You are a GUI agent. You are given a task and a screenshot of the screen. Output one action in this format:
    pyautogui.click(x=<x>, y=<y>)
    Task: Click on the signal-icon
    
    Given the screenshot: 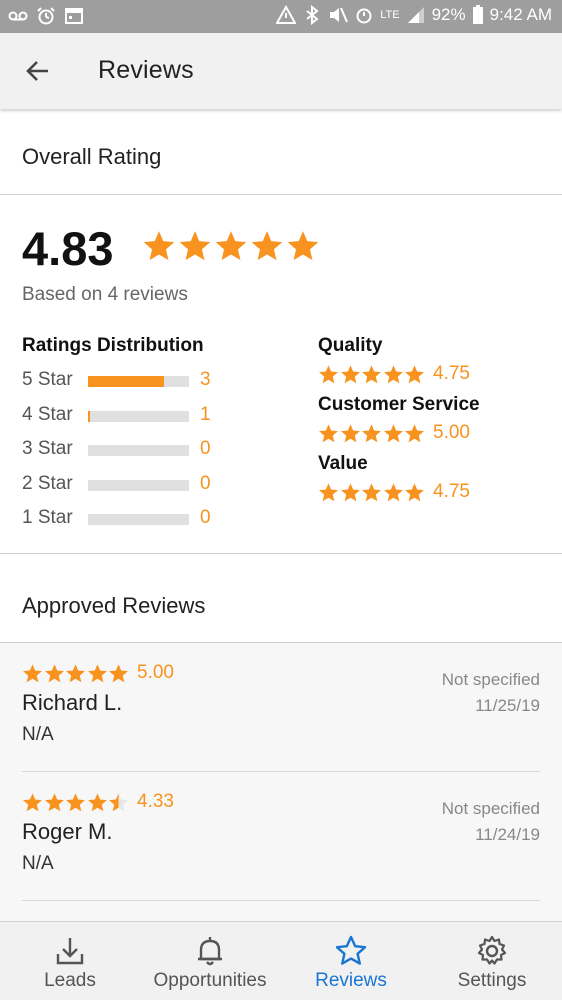 What is the action you would take?
    pyautogui.click(x=416, y=15)
    